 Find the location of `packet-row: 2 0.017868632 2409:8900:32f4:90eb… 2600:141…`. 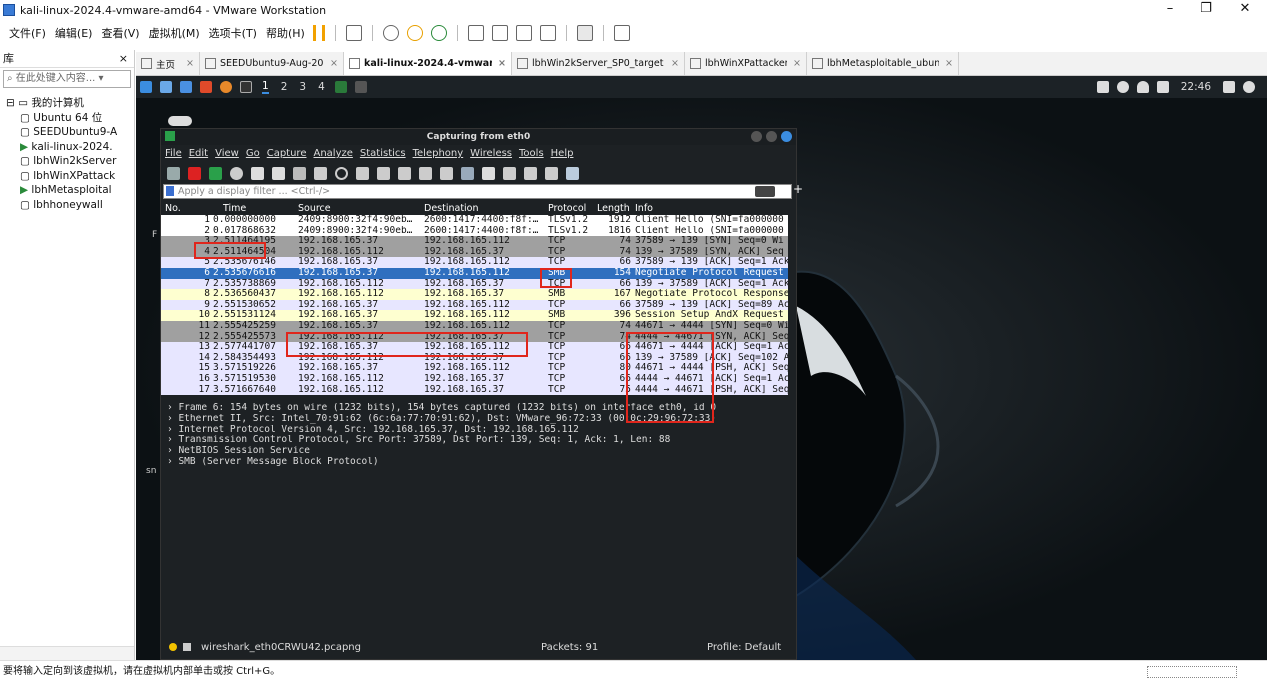

packet-row: 2 0.017868632 2409:8900:32f4:90eb… 2600:141… is located at coordinates (474, 231).